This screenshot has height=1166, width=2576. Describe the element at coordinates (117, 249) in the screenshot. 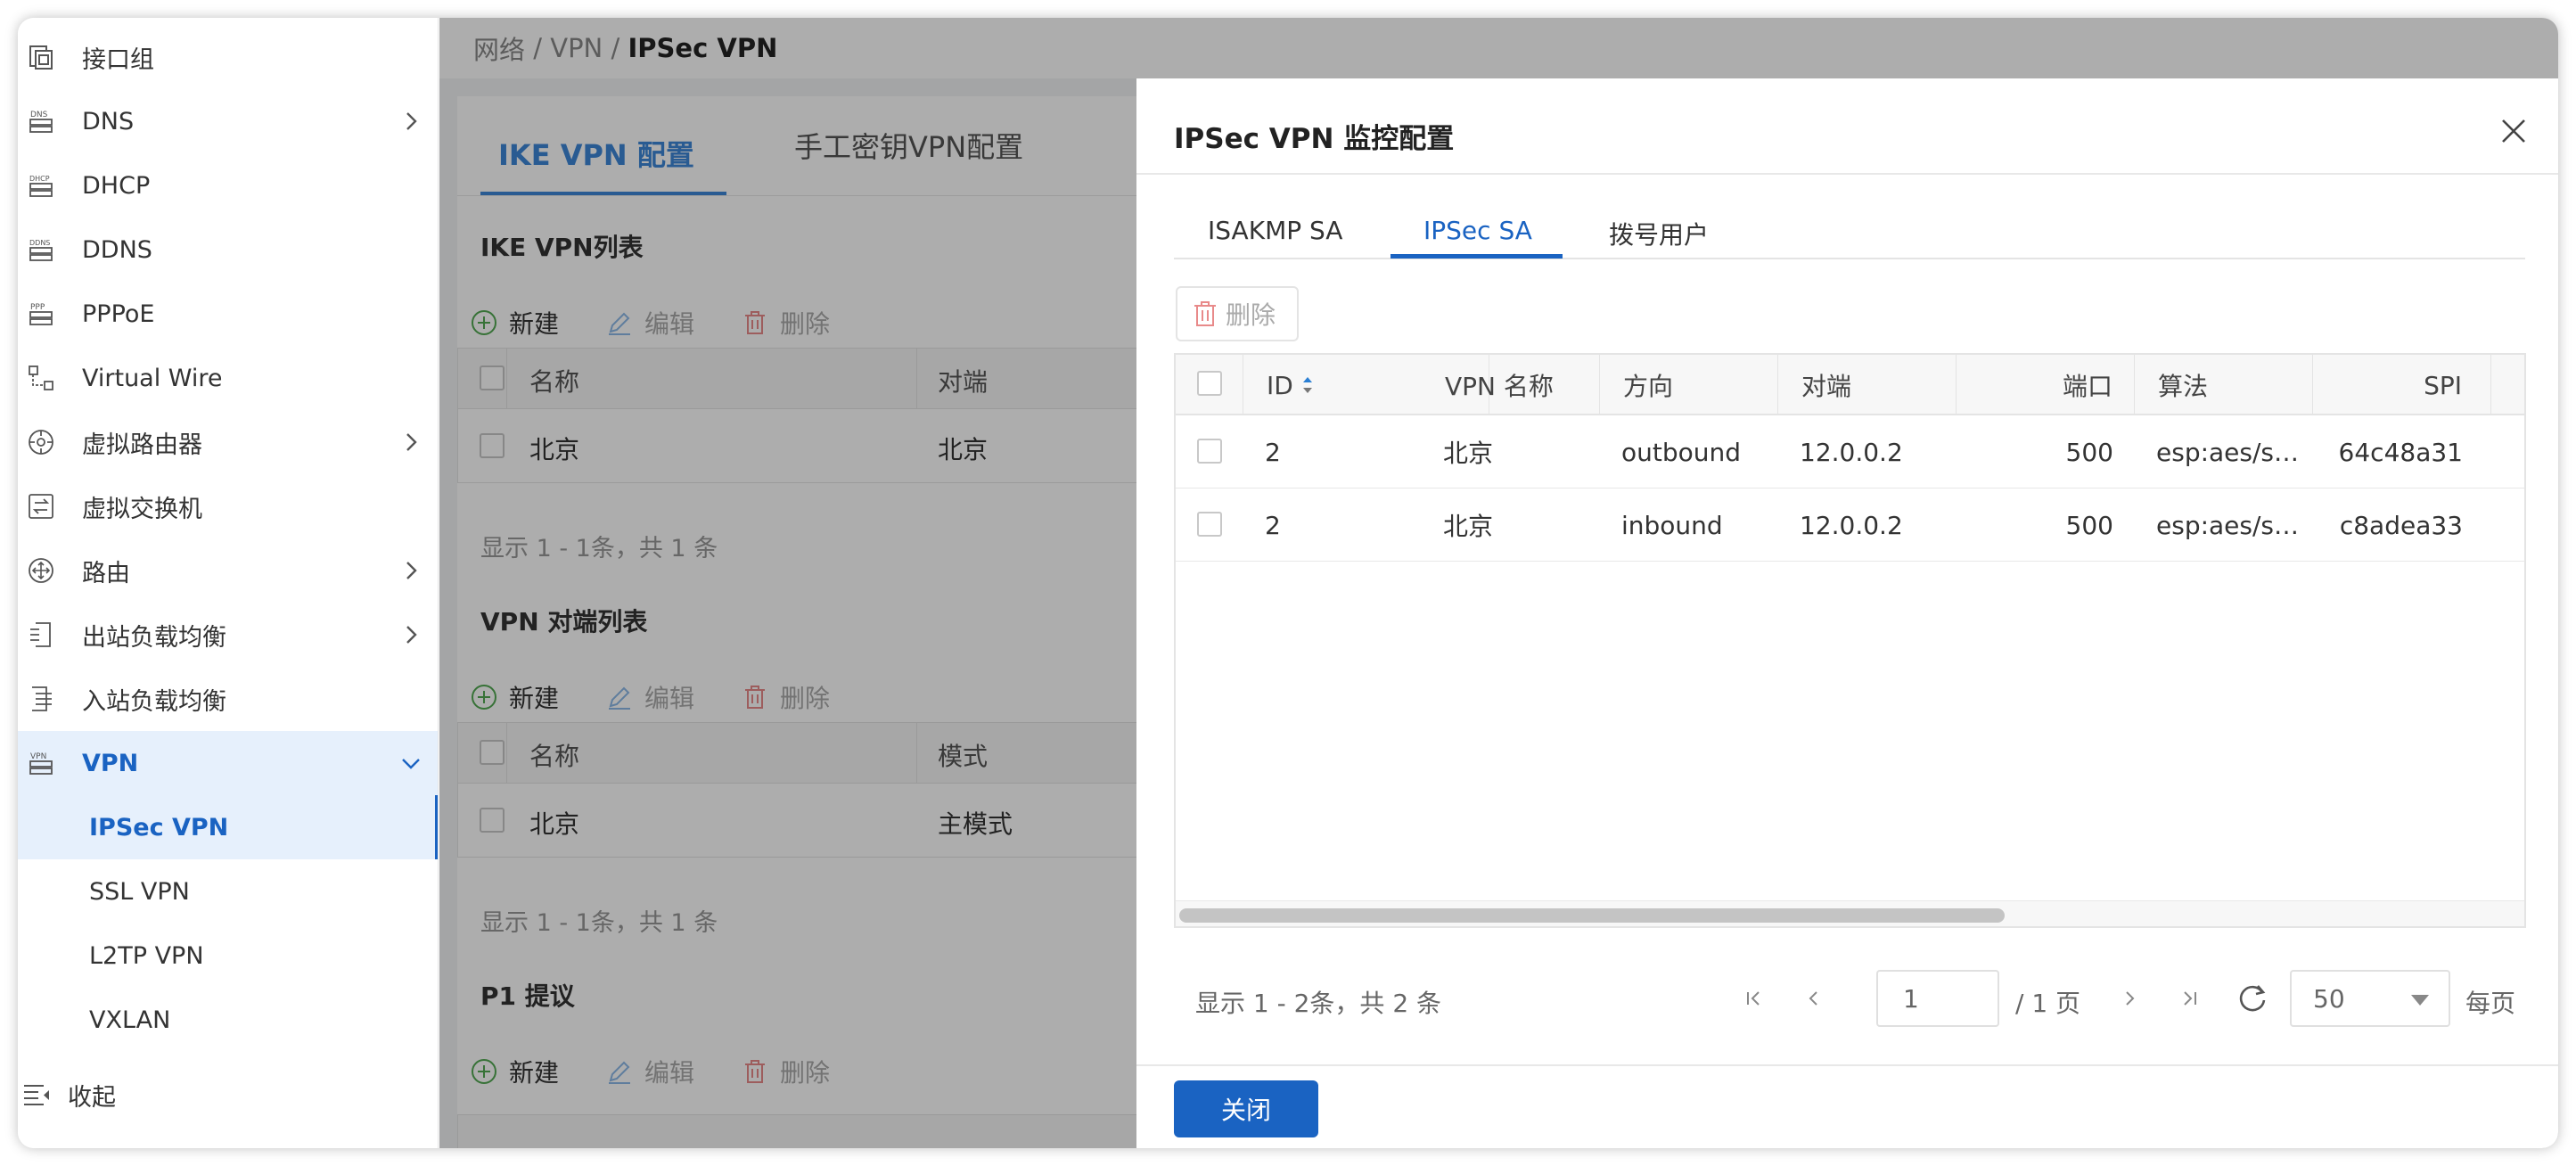

I see `sidebar-item-label: DDNS` at that location.